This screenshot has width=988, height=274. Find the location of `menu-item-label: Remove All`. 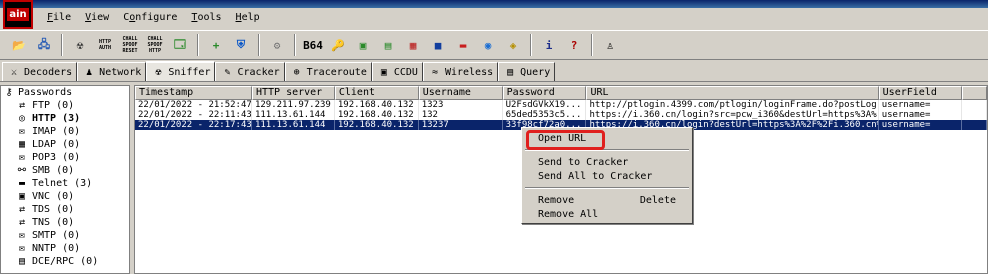

menu-item-label: Remove All is located at coordinates (568, 214).